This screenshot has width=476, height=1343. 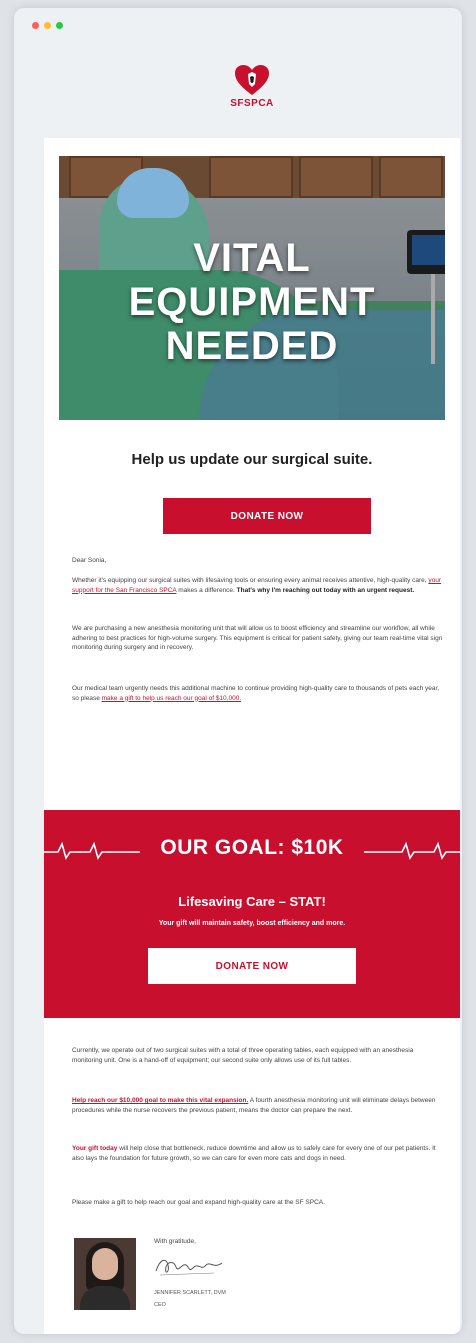 I want to click on goal-title: OUR GOAL: $10K, so click(x=252, y=847).